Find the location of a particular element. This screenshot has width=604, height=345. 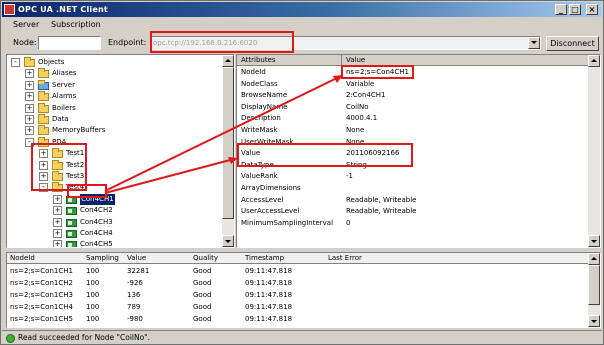

arrow-to-value is located at coordinates (169, 176).